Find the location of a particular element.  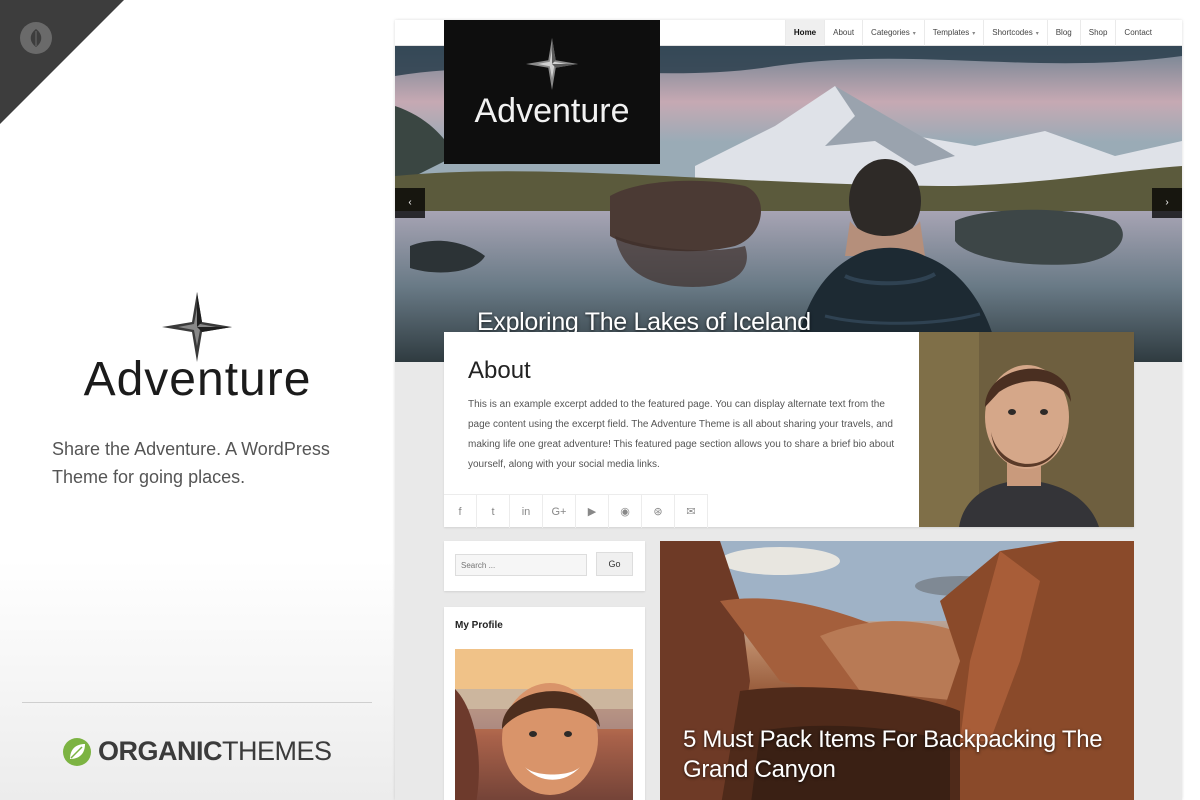

nav-item-contact: Contact is located at coordinates (1137, 33).